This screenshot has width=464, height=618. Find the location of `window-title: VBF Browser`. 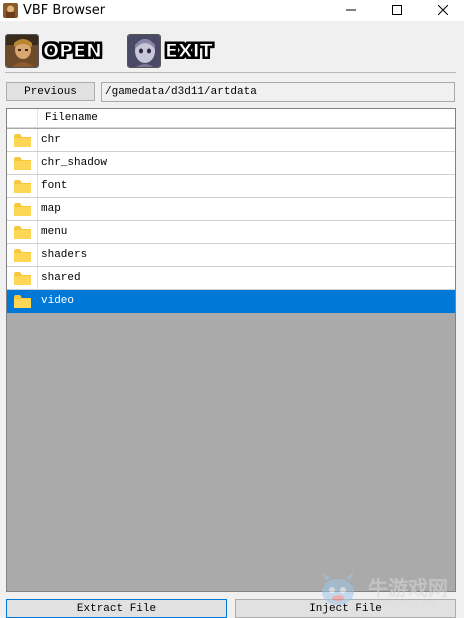

window-title: VBF Browser is located at coordinates (64, 10).